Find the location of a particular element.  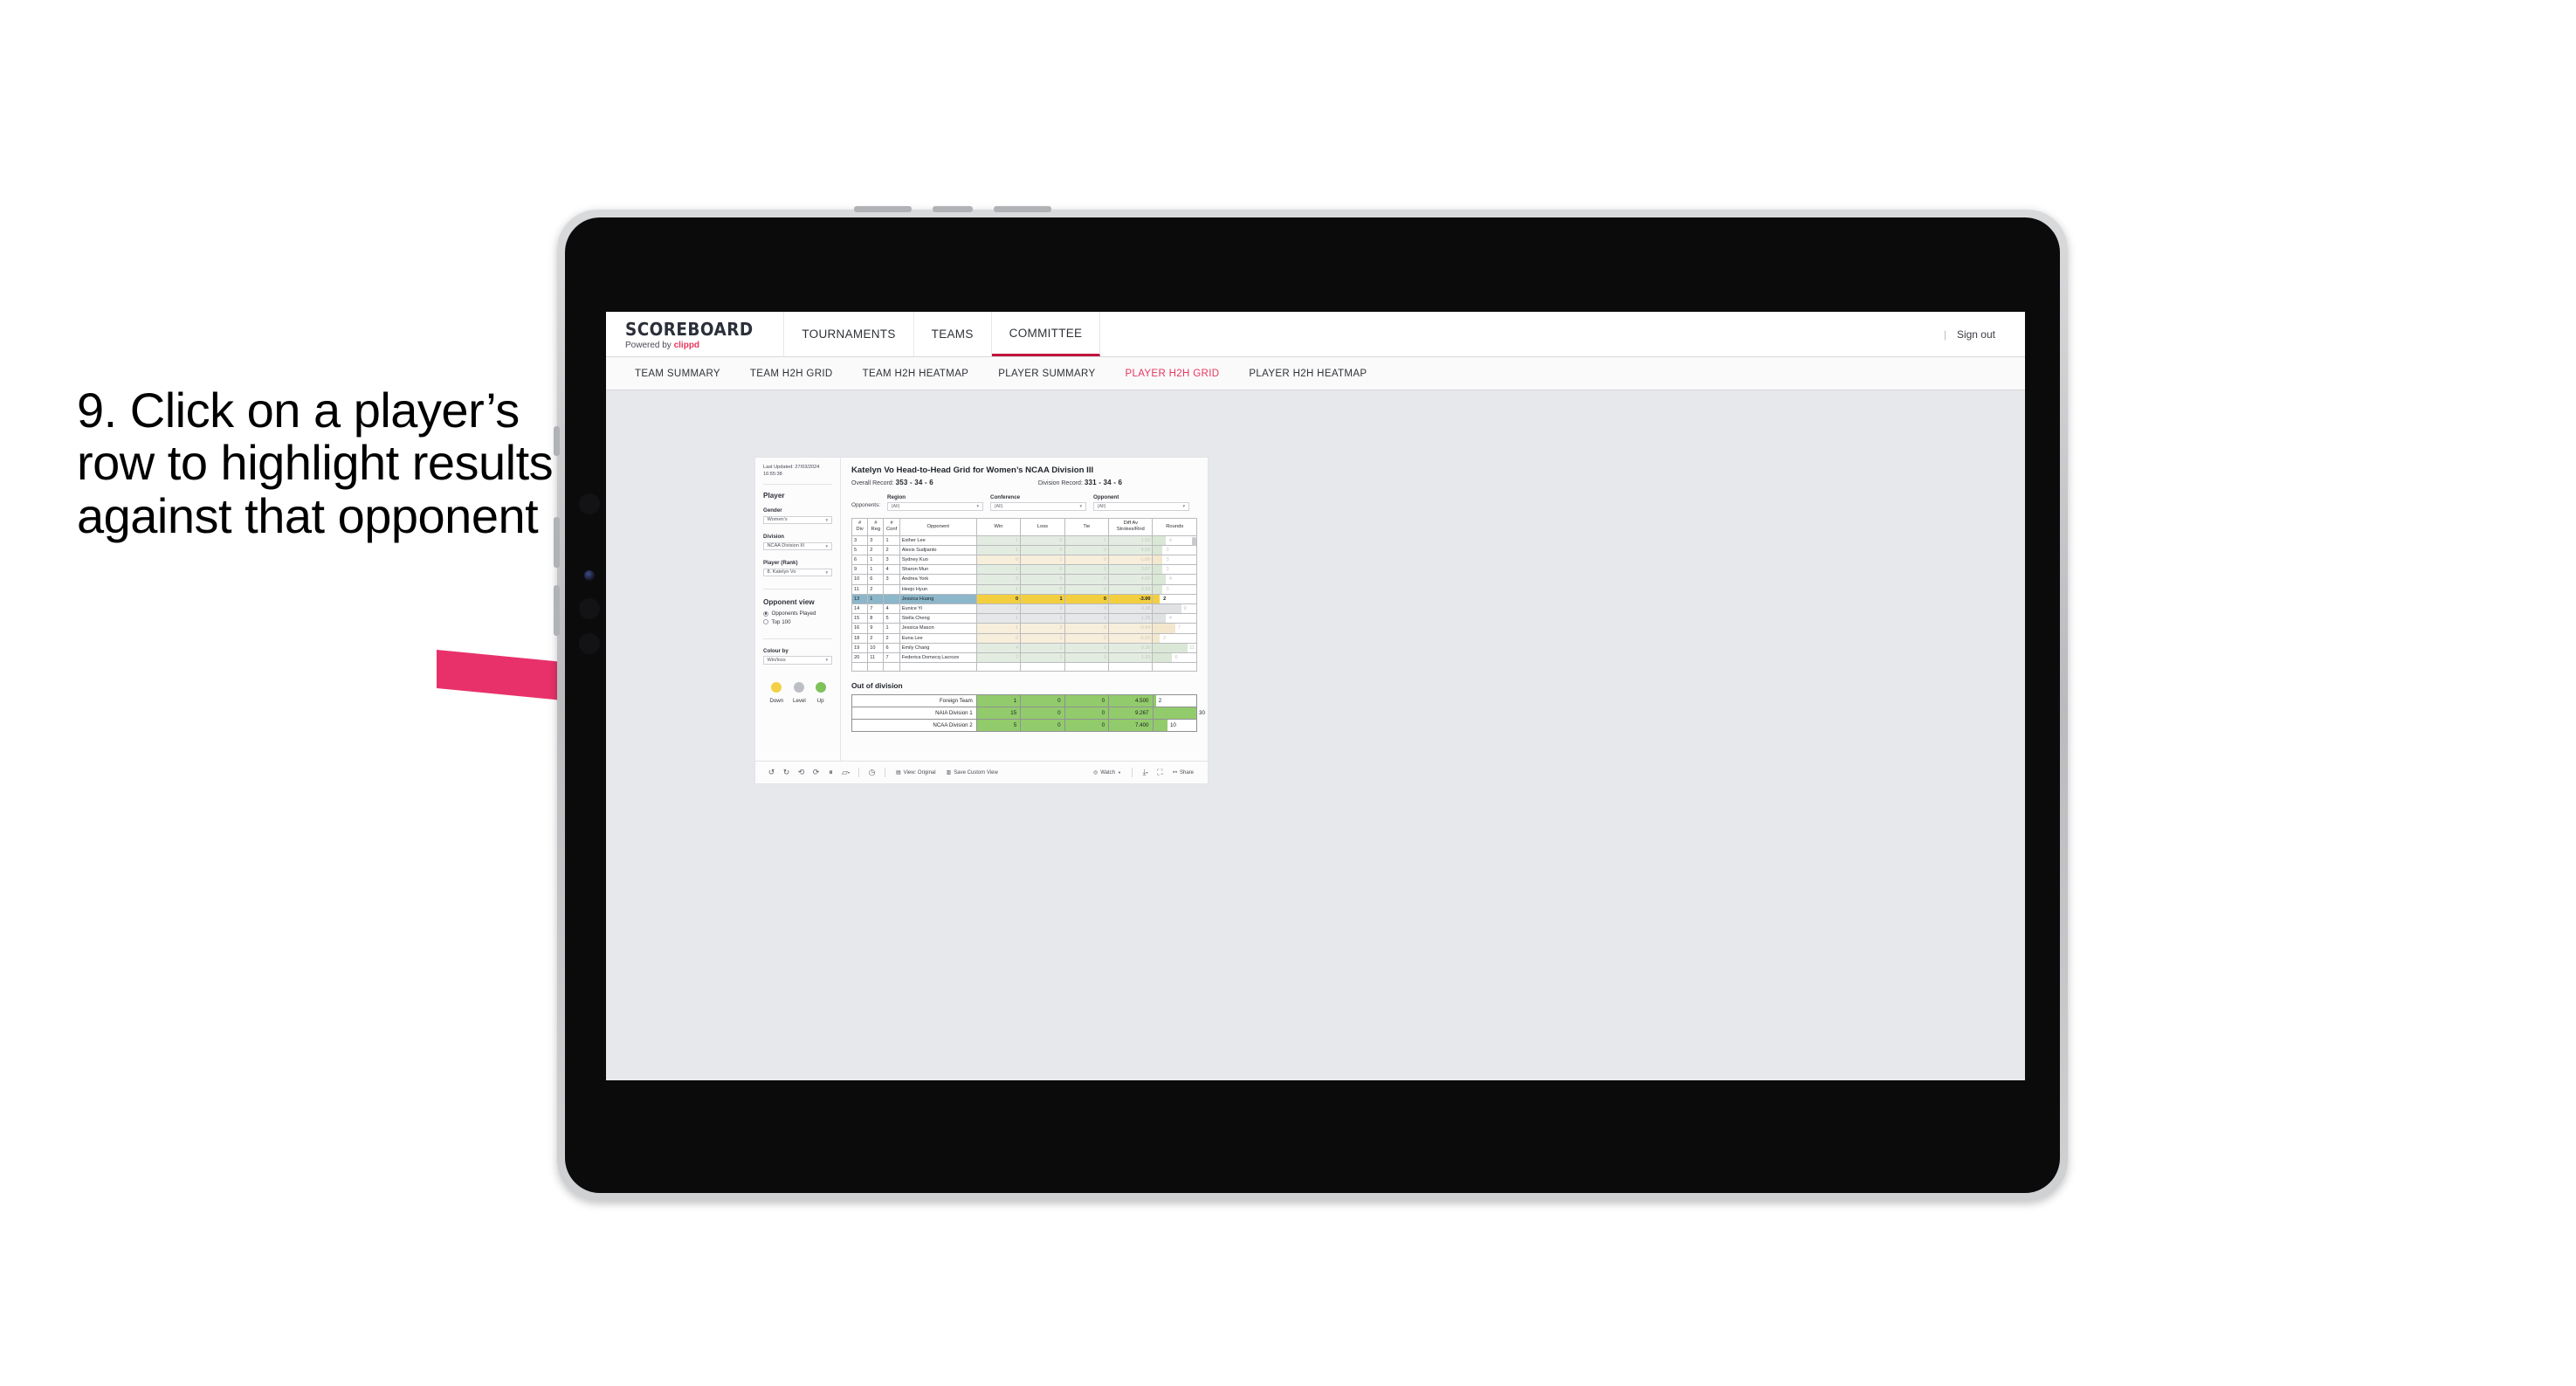

table-row: 3 3 1 Esther Lee 1 0 1 1.50 4 is located at coordinates (1024, 540).